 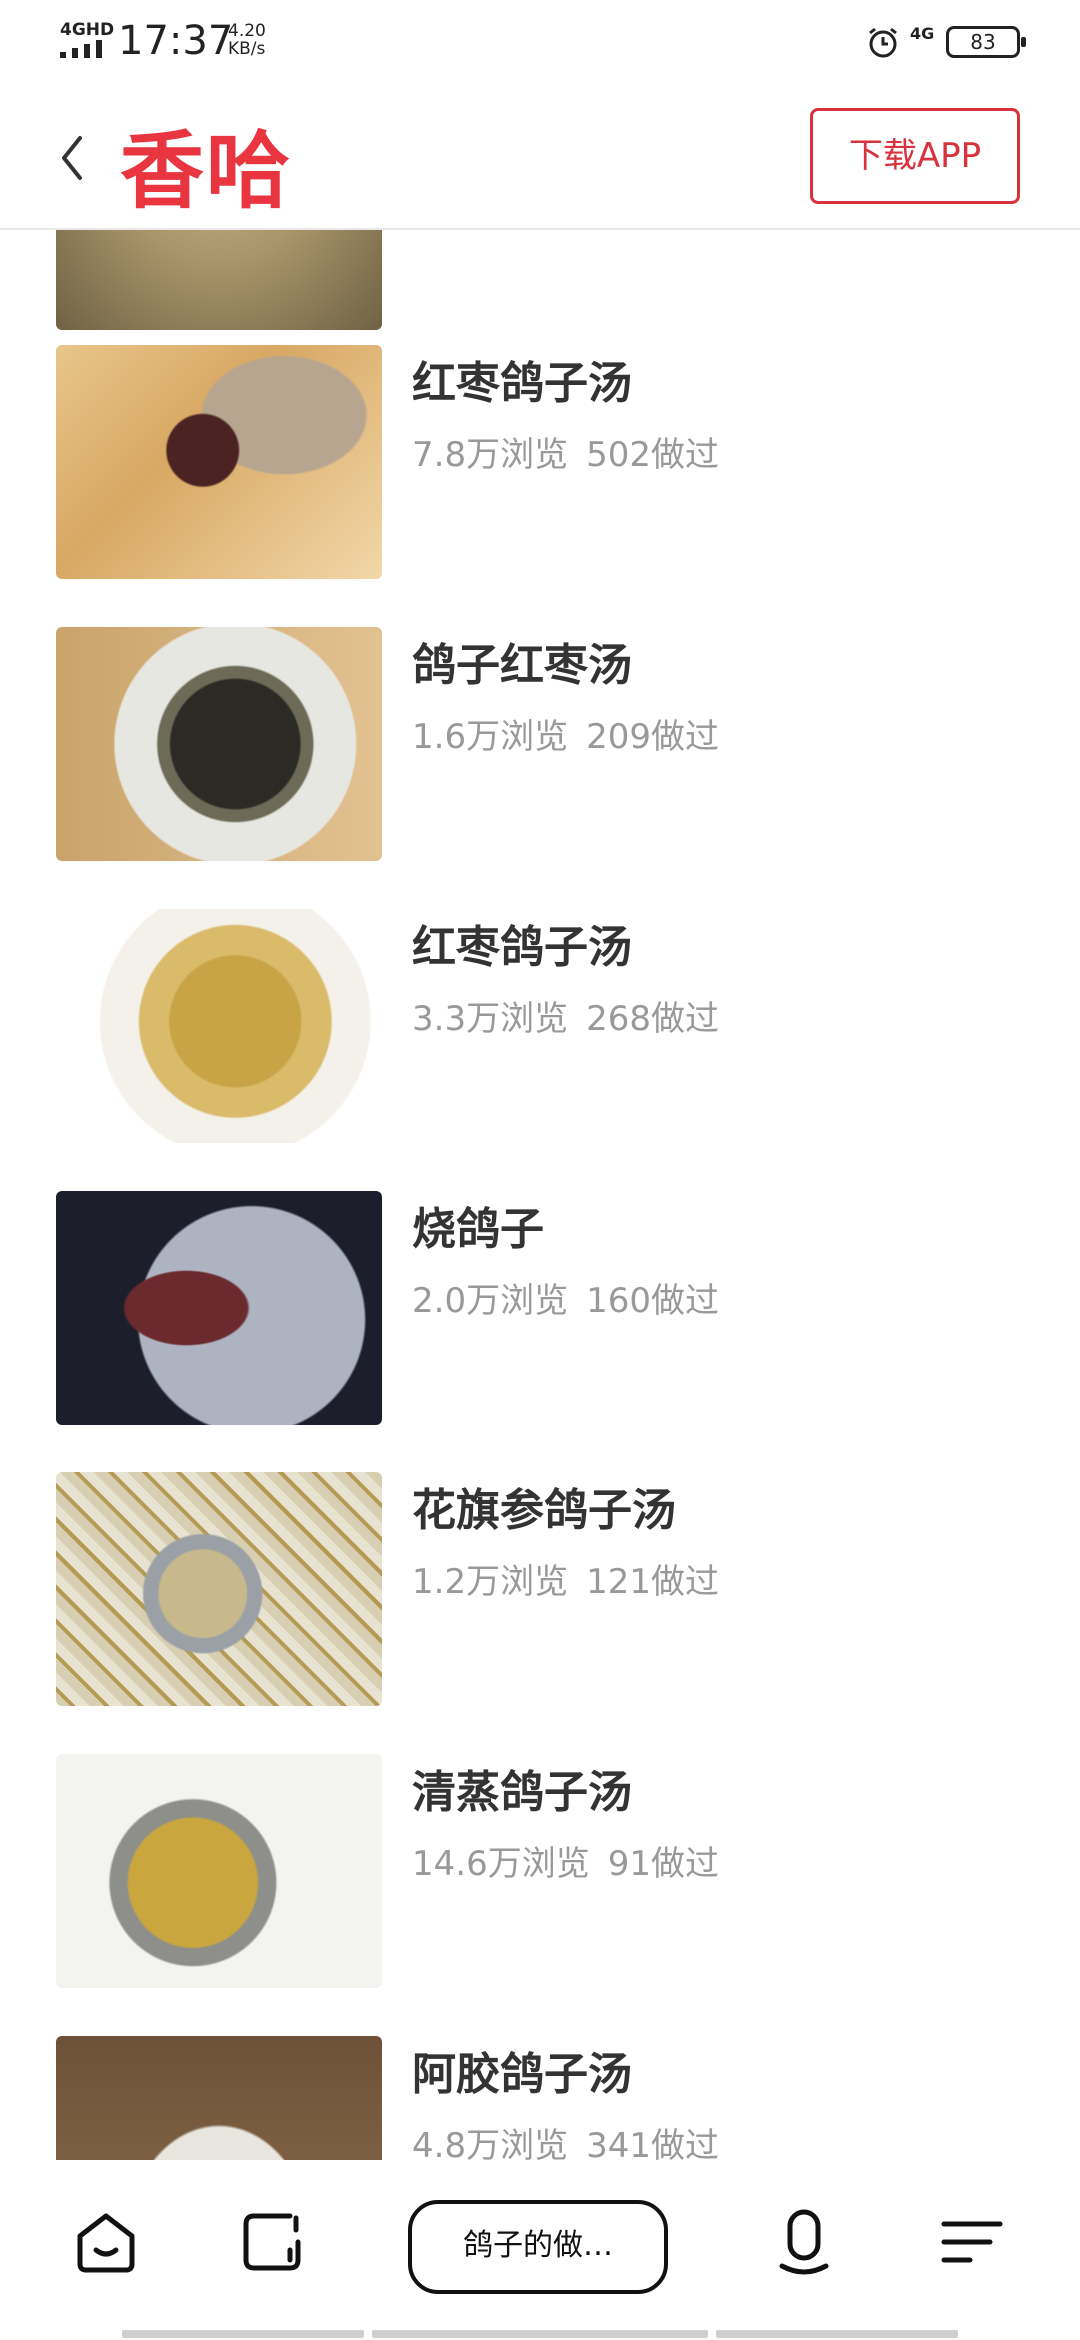 What do you see at coordinates (663, 1864) in the screenshot?
I see `made-count: 91做过` at bounding box center [663, 1864].